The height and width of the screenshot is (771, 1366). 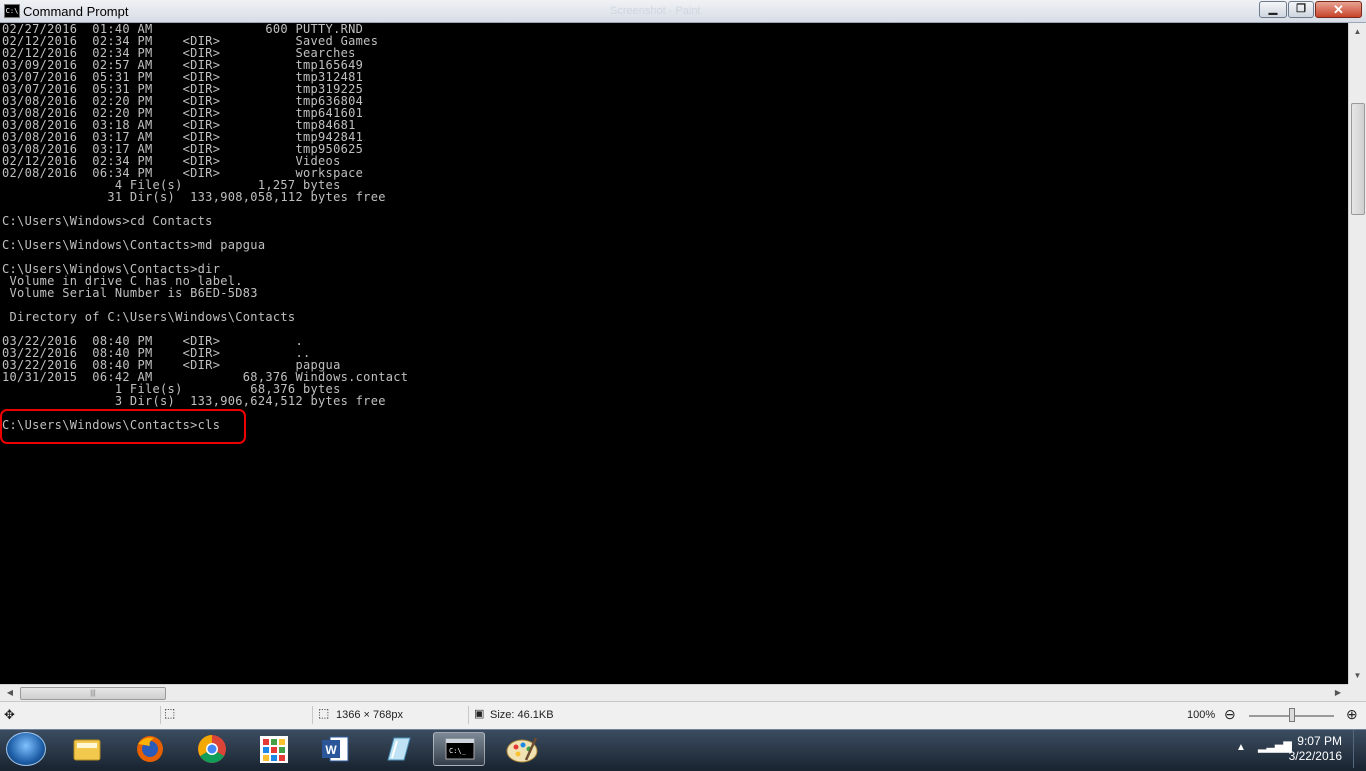 I want to click on vertical-scrollbar: ▲ ▼, so click(x=1357, y=353).